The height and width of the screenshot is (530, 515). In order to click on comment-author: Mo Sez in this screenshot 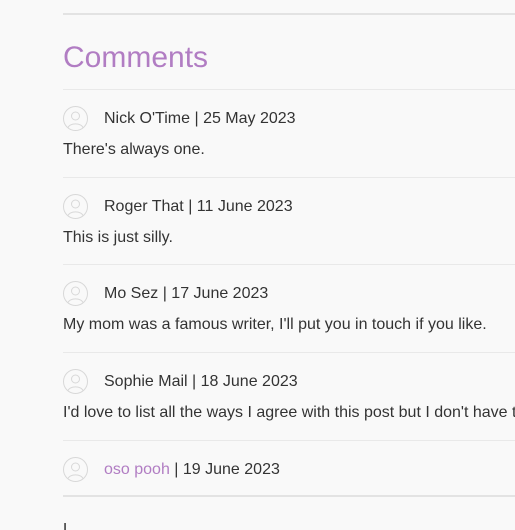, I will do `click(131, 293)`.